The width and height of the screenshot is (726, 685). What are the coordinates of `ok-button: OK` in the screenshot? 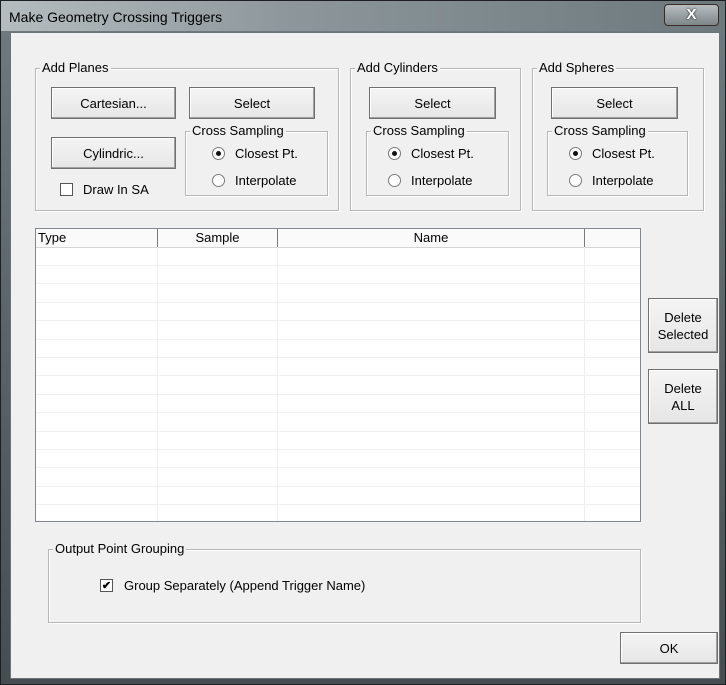 It's located at (669, 648).